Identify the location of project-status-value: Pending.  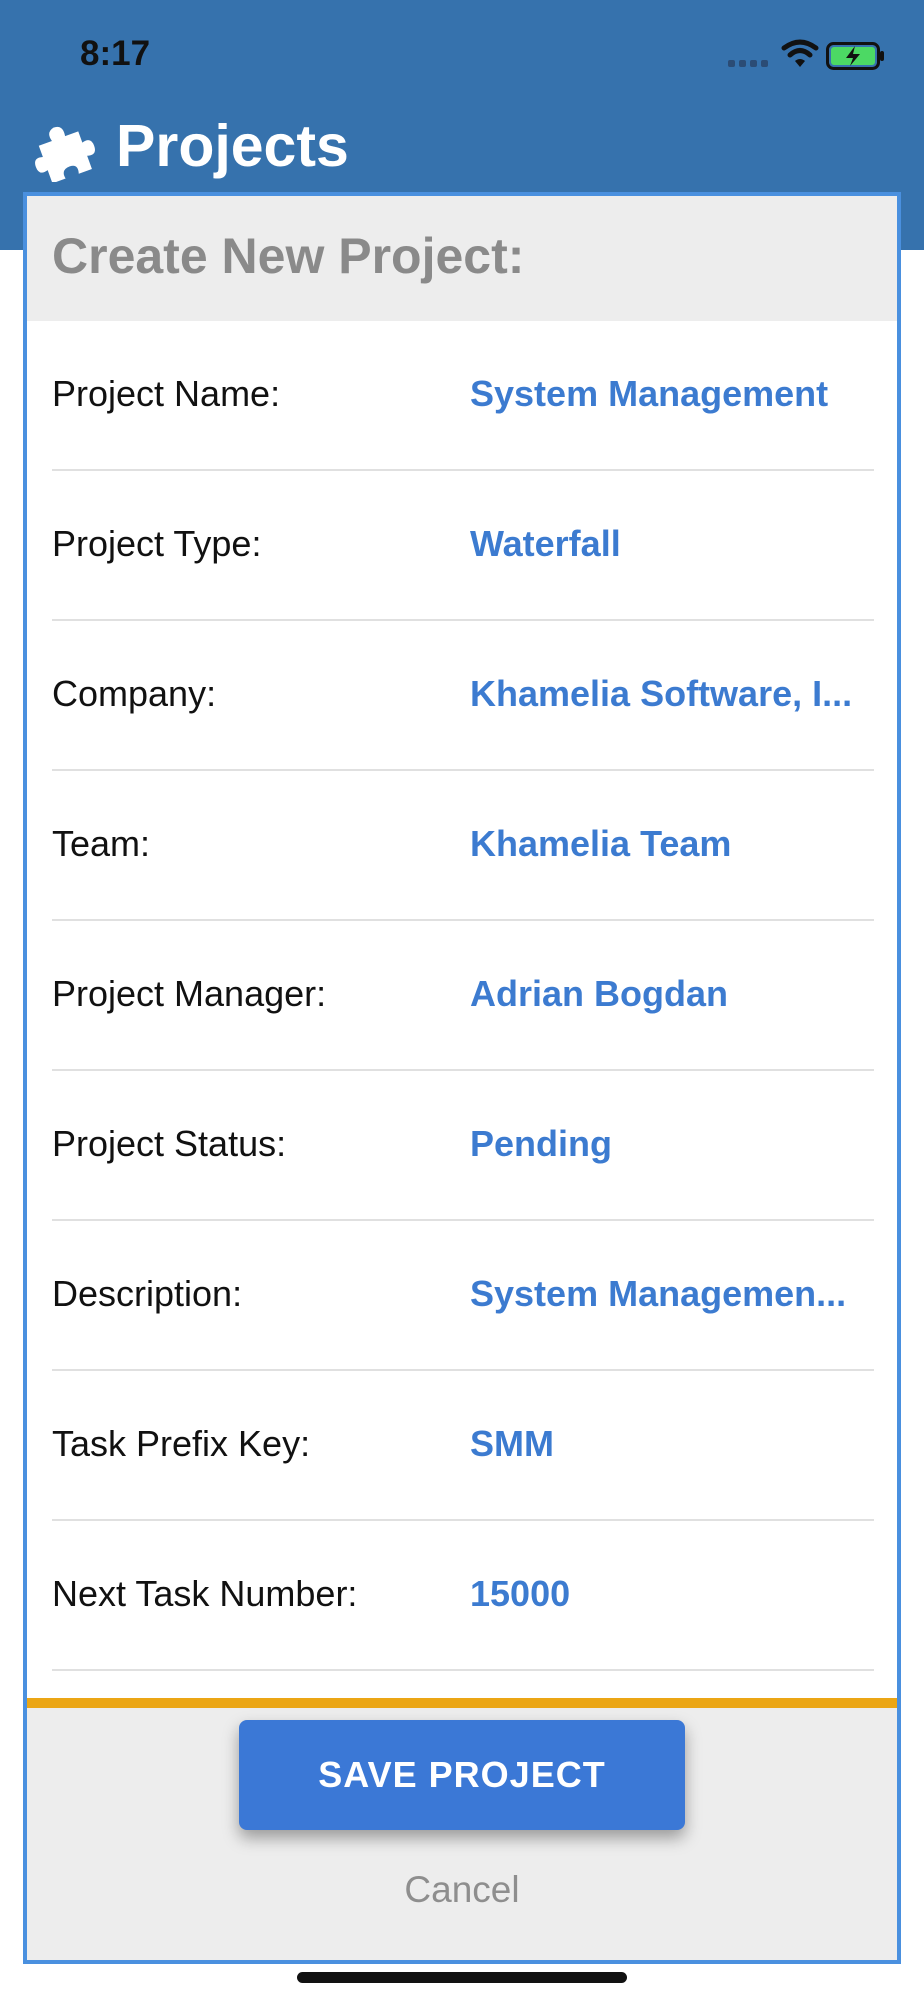
(671, 1144).